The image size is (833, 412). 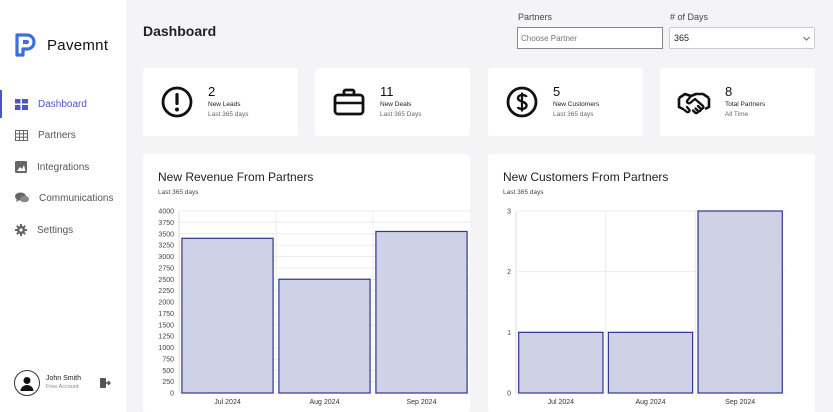 I want to click on y-tick-label: 250, so click(x=168, y=382).